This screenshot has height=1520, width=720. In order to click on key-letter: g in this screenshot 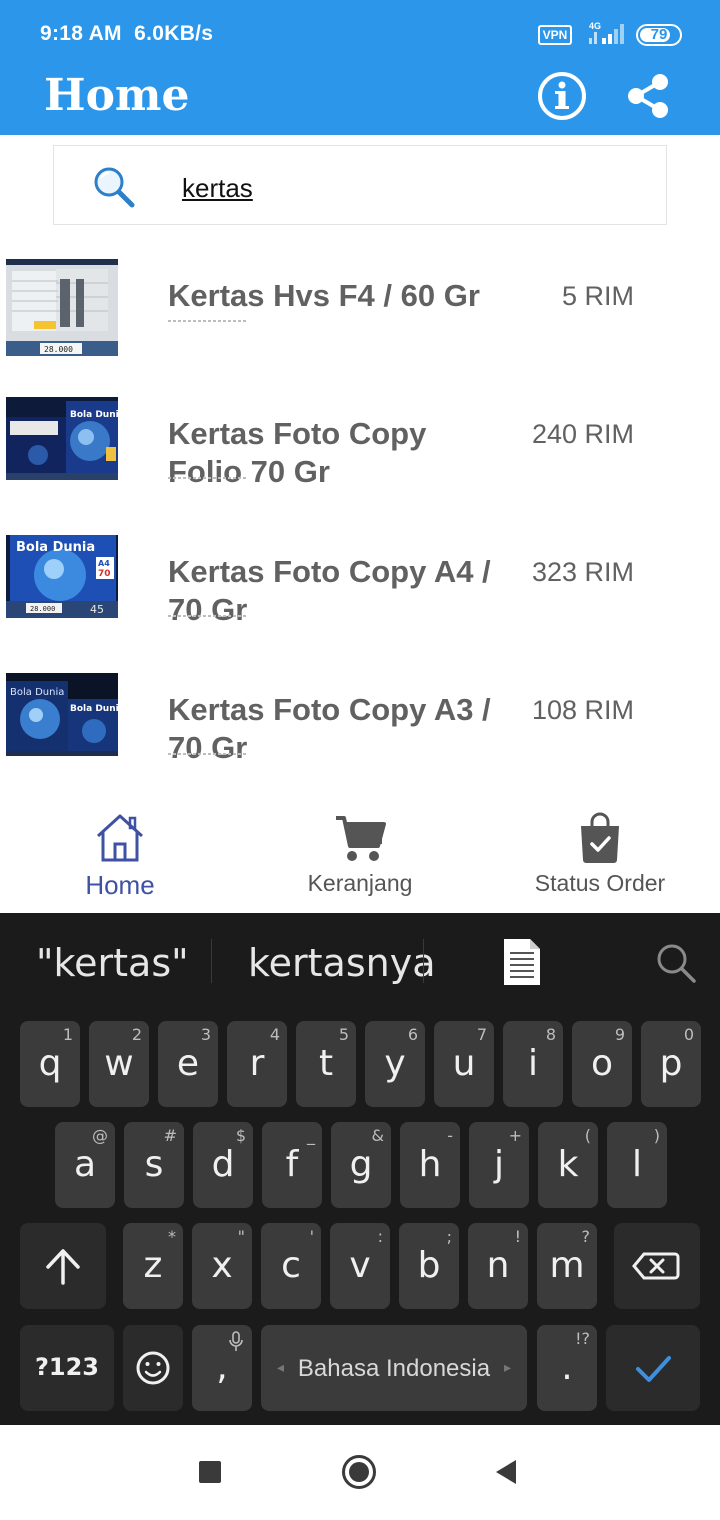, I will do `click(361, 1164)`.